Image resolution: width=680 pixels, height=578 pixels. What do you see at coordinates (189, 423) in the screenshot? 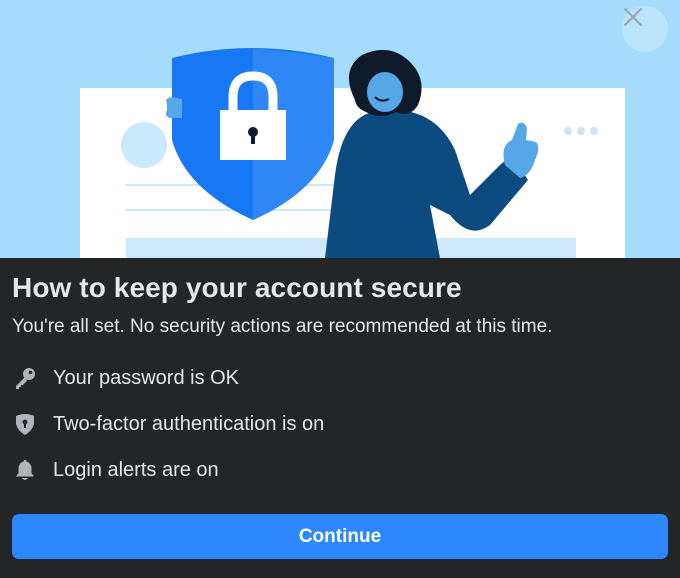
I see `status-label: Two-factor authentication is on` at bounding box center [189, 423].